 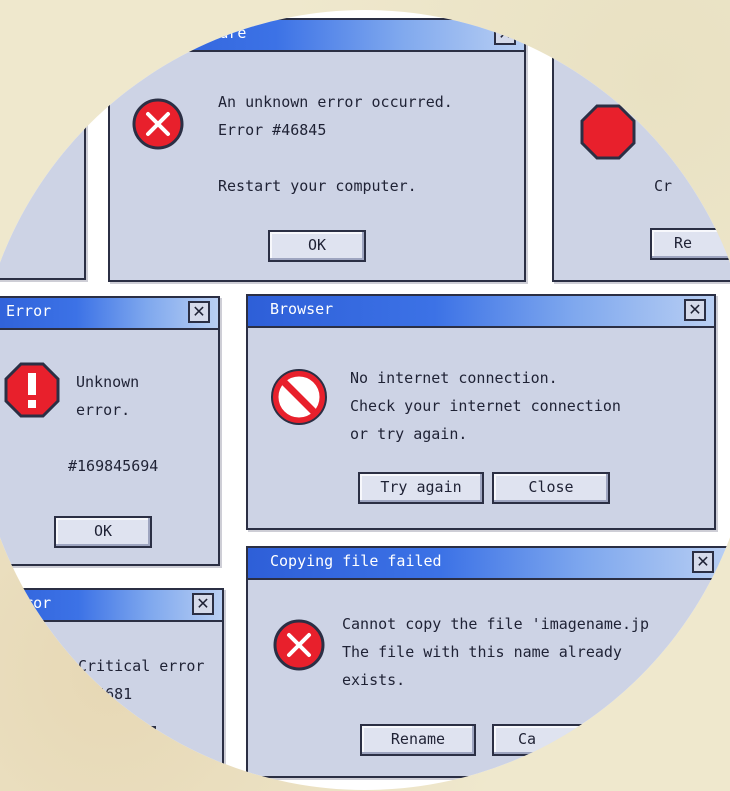 I want to click on browser-message-1: No internet connection., so click(x=454, y=378).